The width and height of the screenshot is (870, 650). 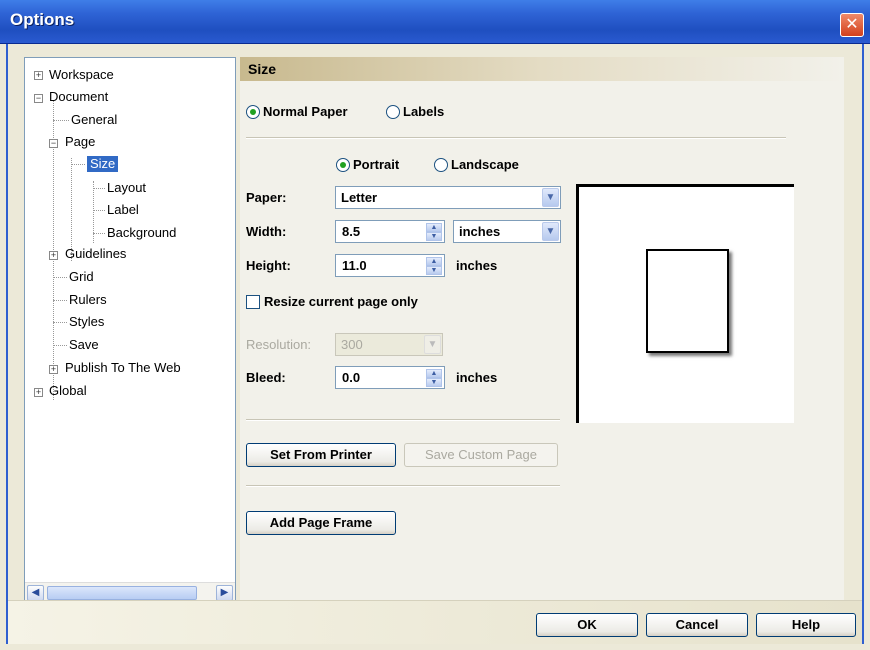 I want to click on arrow-right-icon: ▶, so click(x=224, y=592).